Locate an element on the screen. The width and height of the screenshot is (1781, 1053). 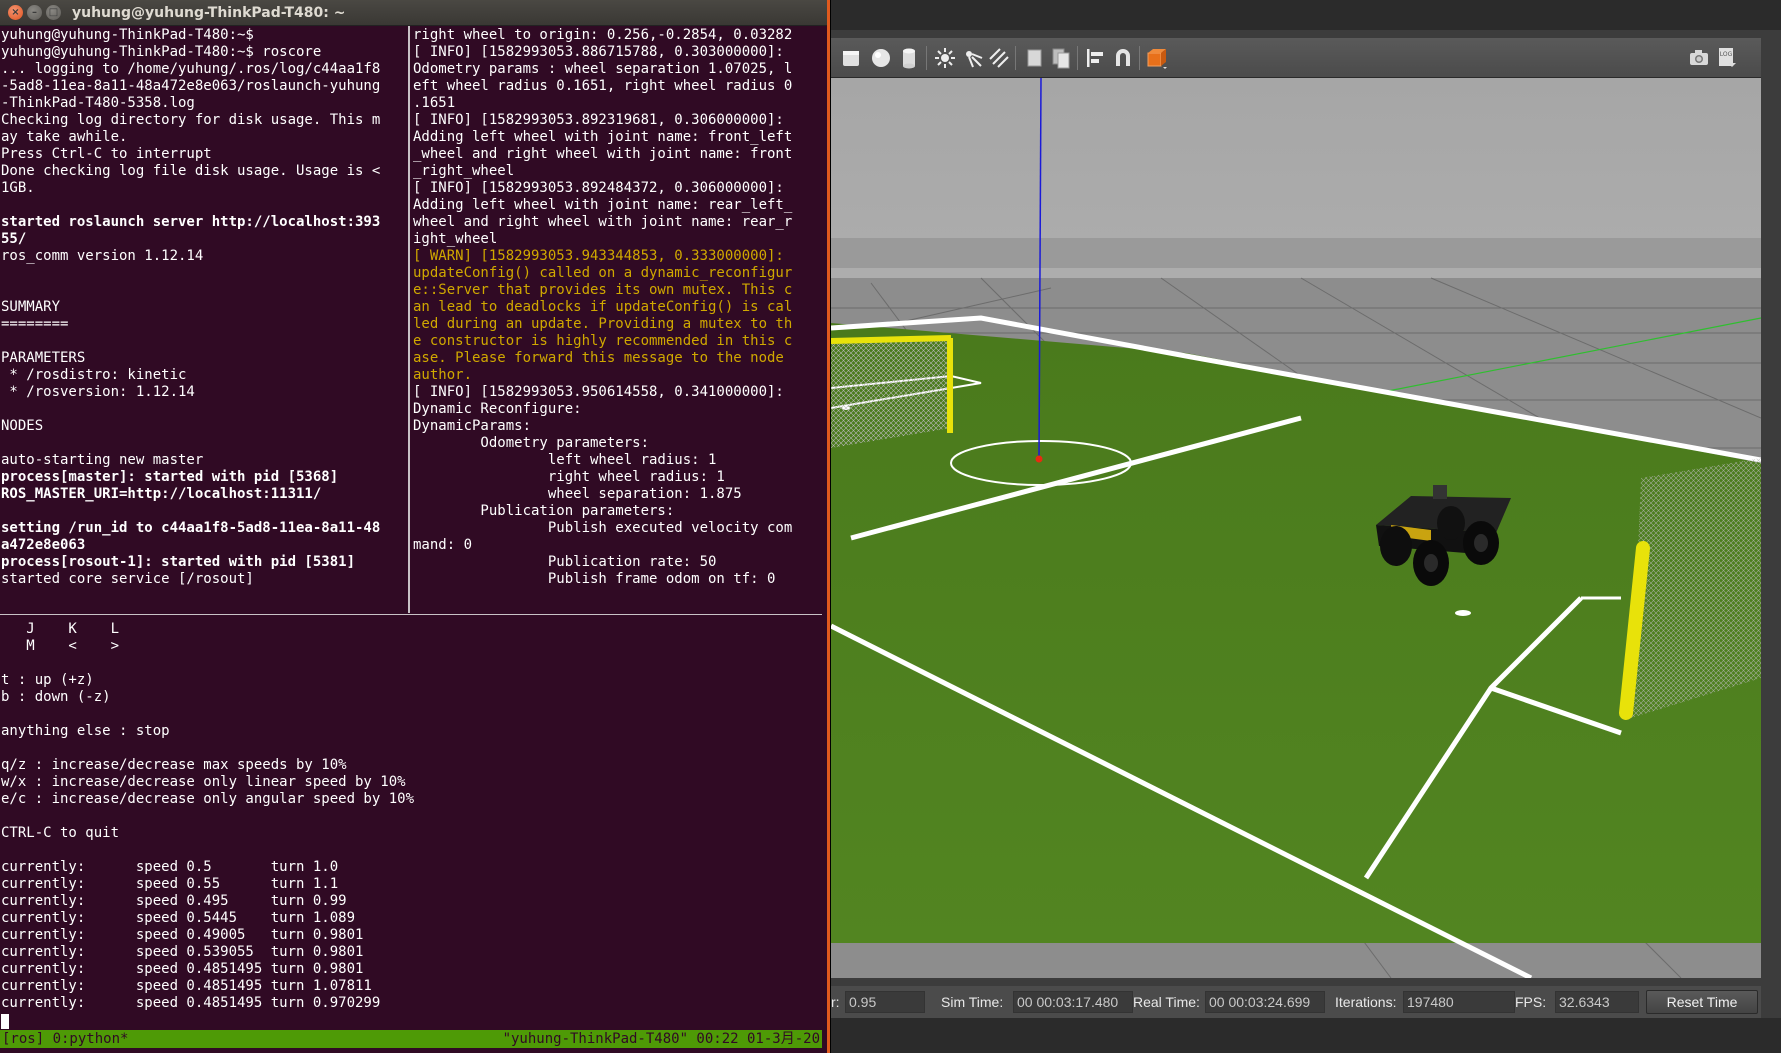
terminal-line: left wheel radius: 1 is located at coordinates (565, 460).